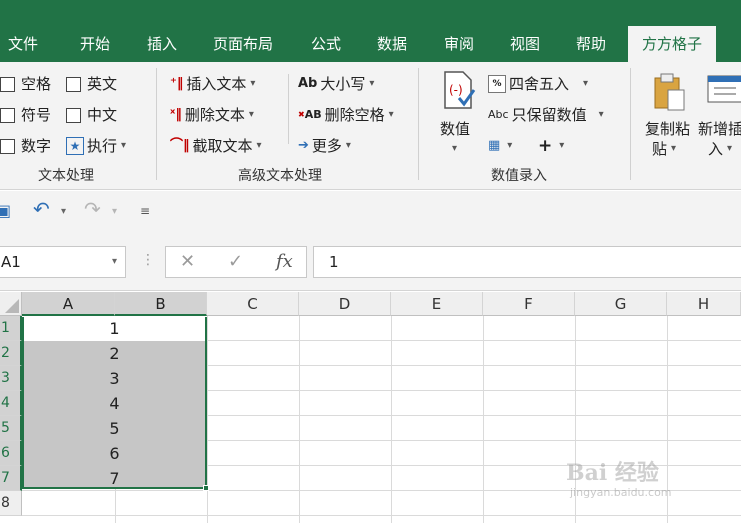 The width and height of the screenshot is (741, 523). I want to click on group-label-text: 文本处理, so click(66, 176).